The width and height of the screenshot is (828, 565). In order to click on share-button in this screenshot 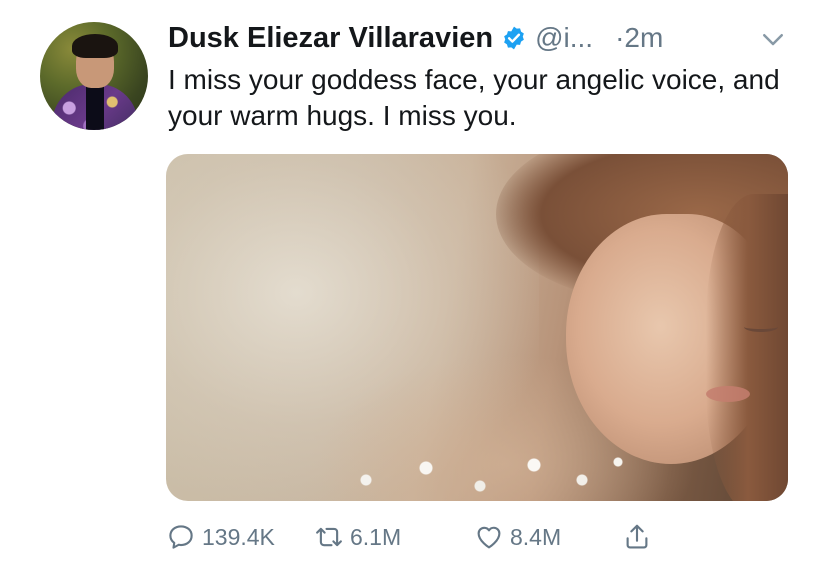, I will do `click(640, 537)`.